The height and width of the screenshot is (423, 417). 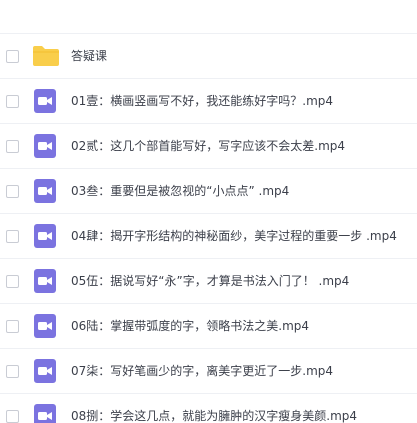 I want to click on file-row: 06陆：掌握带弧度的字，领略书法之美.mp4, so click(x=208, y=326).